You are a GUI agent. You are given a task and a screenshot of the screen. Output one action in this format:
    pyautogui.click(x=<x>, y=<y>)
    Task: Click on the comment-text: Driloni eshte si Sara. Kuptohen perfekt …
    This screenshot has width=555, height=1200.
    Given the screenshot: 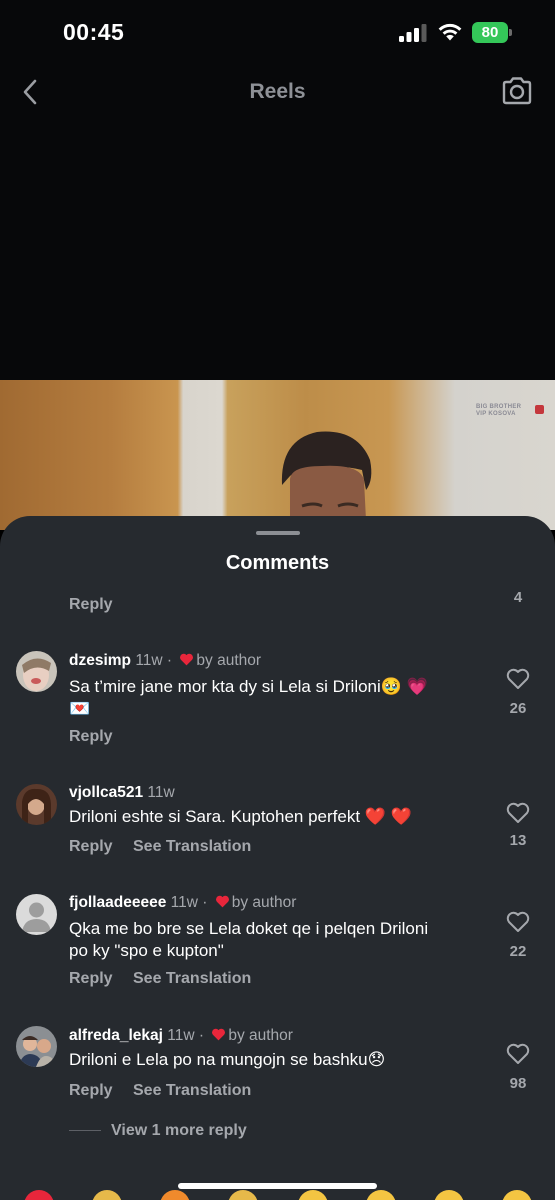 What is the action you would take?
    pyautogui.click(x=269, y=817)
    